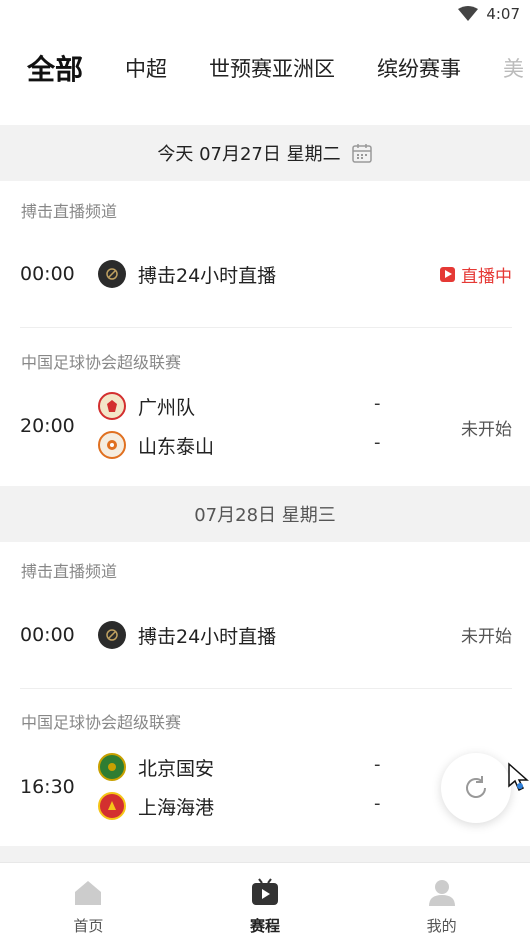 This screenshot has width=530, height=950. What do you see at coordinates (167, 407) in the screenshot?
I see `home-team-name: 广州队` at bounding box center [167, 407].